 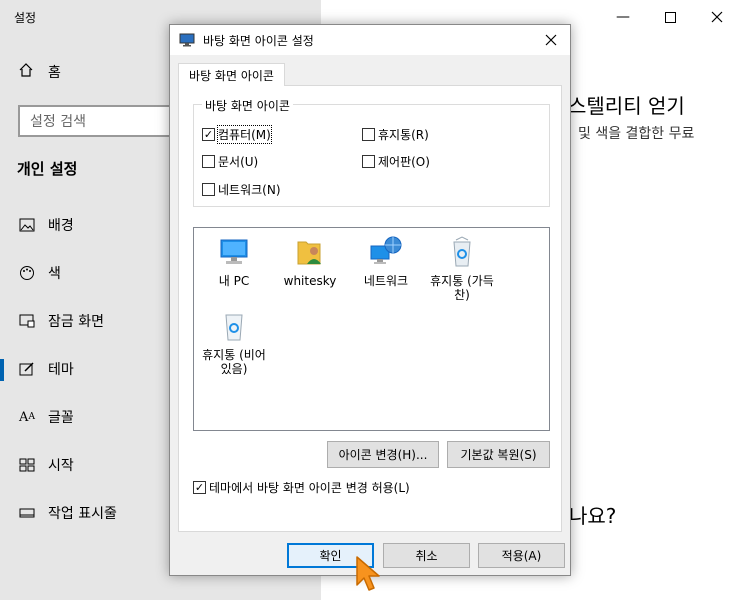 I want to click on section-title: 개인 설정, so click(x=47, y=169).